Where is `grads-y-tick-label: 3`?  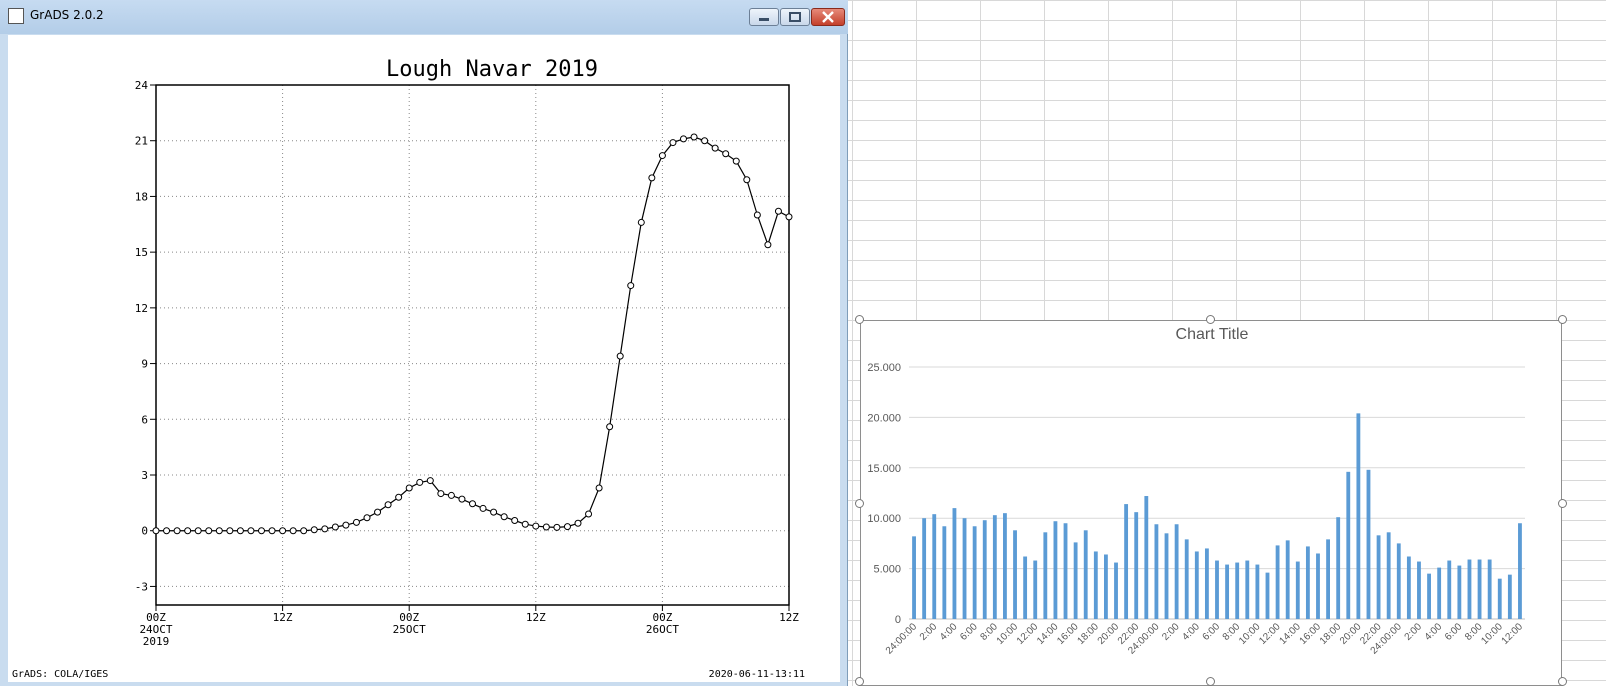 grads-y-tick-label: 3 is located at coordinates (144, 475).